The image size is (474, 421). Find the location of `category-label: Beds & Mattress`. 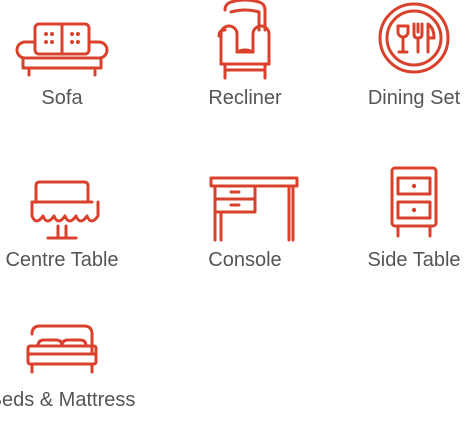

category-label: Beds & Mattress is located at coordinates (68, 400).